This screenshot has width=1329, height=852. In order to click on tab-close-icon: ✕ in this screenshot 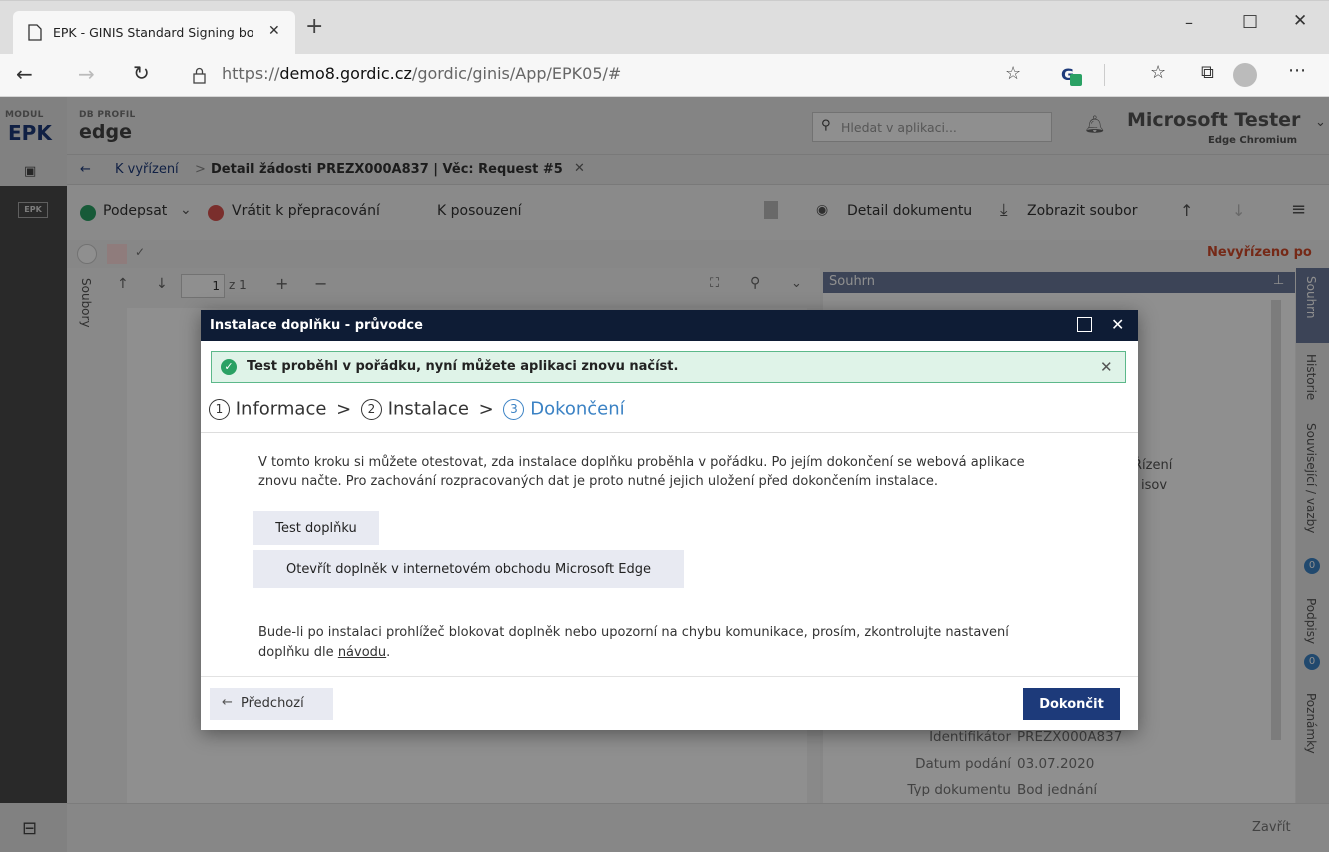, I will do `click(274, 31)`.